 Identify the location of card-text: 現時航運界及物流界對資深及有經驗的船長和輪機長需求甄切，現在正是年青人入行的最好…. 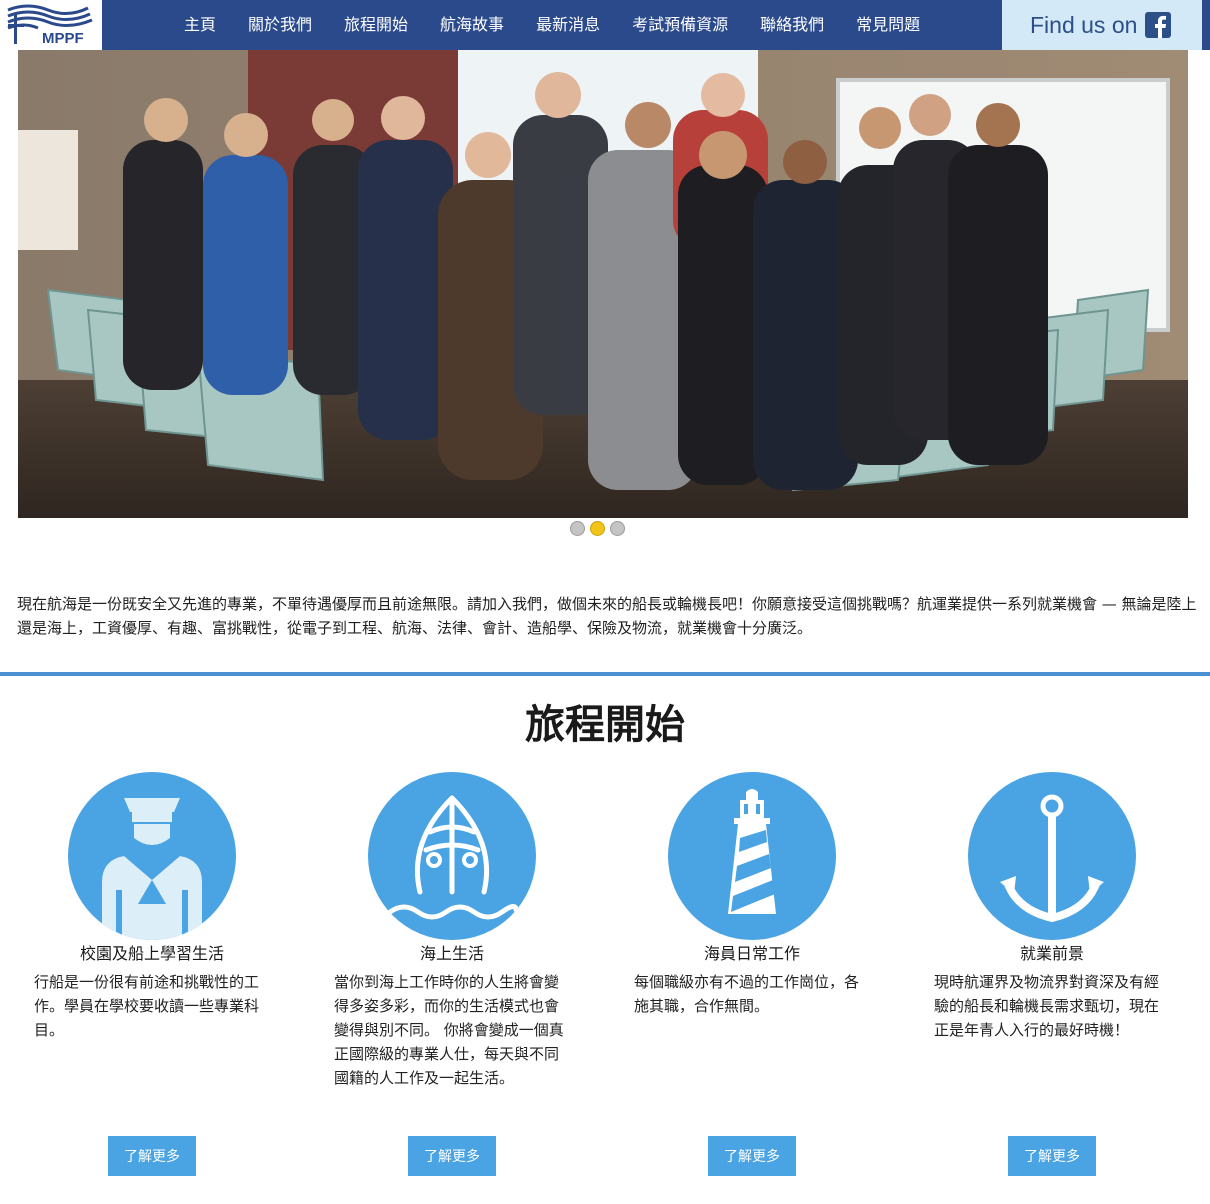
(1047, 1006).